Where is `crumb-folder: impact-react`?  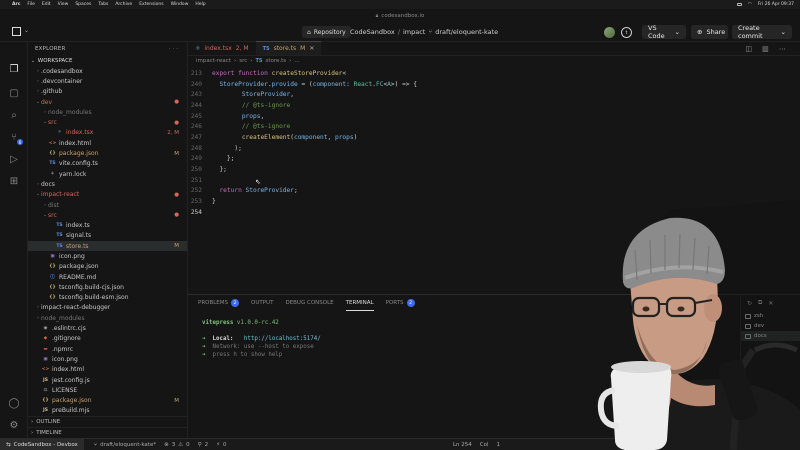 crumb-folder: impact-react is located at coordinates (213, 61).